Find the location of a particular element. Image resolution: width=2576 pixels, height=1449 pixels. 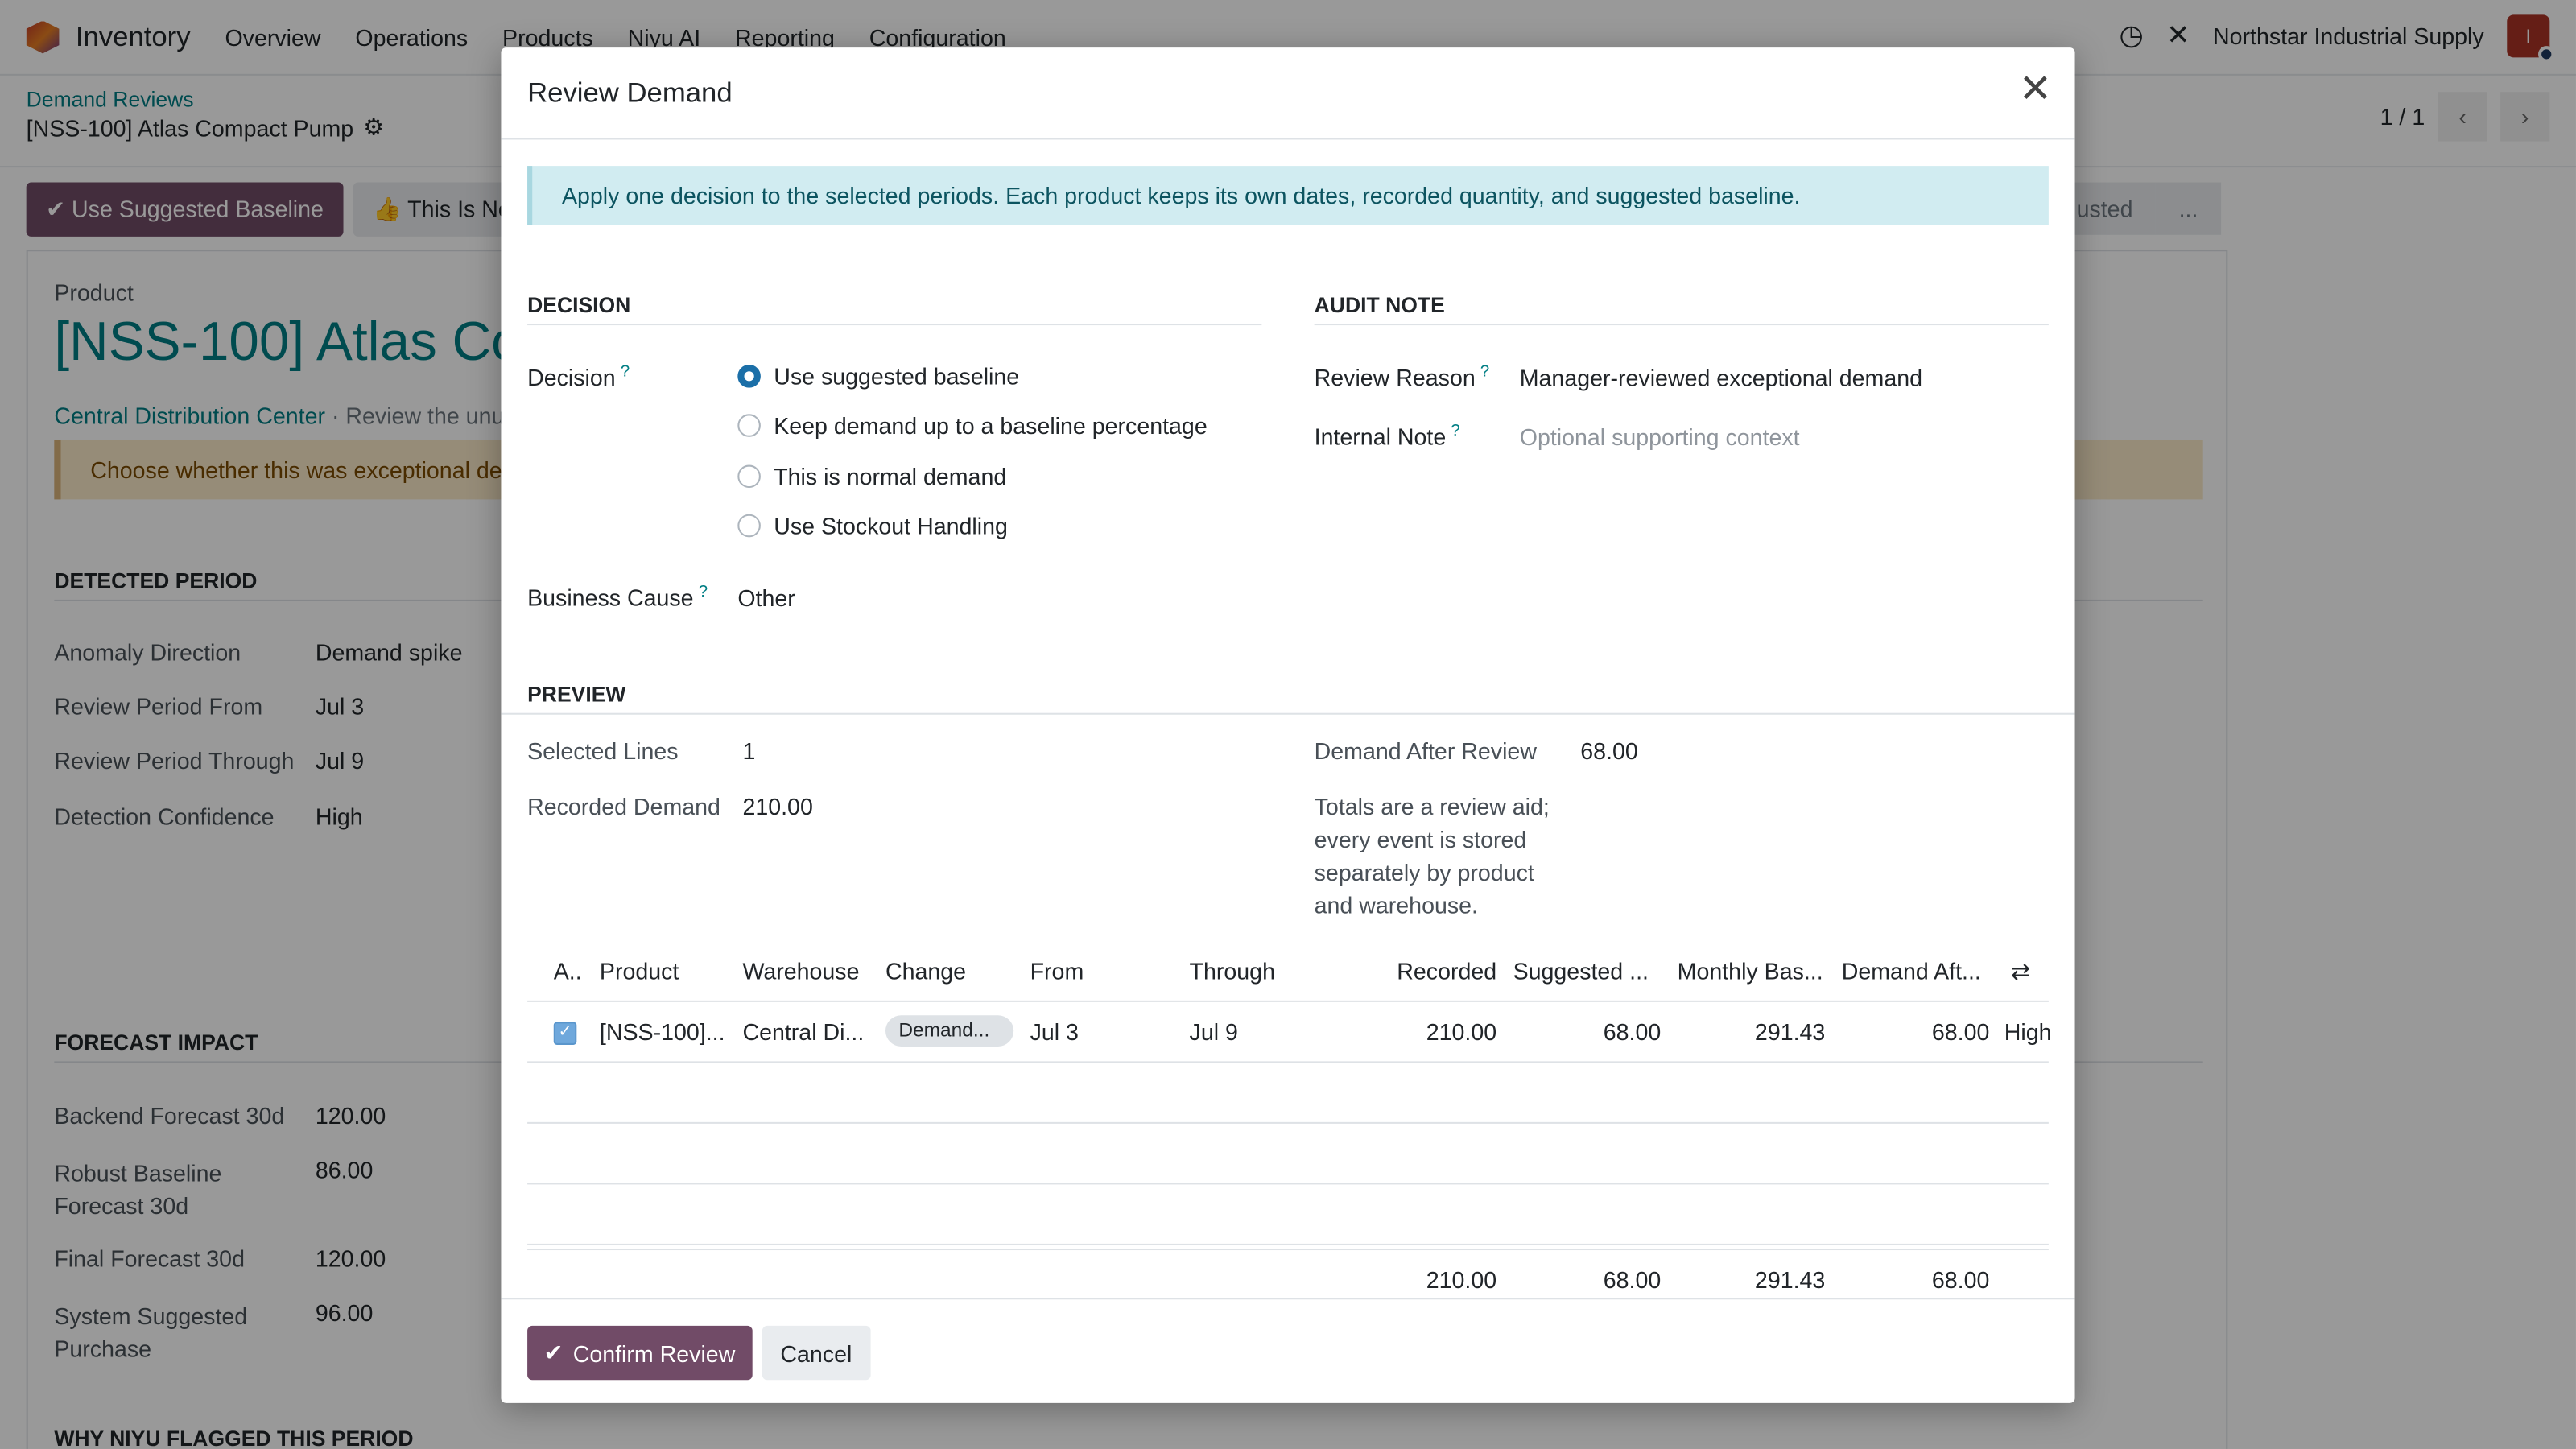

internal-note-label-text: Internal Note is located at coordinates (1380, 436).